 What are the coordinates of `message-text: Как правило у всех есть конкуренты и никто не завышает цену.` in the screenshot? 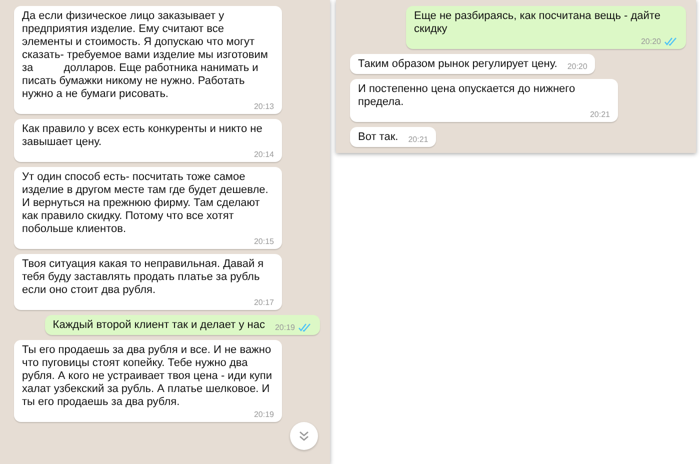 It's located at (143, 136).